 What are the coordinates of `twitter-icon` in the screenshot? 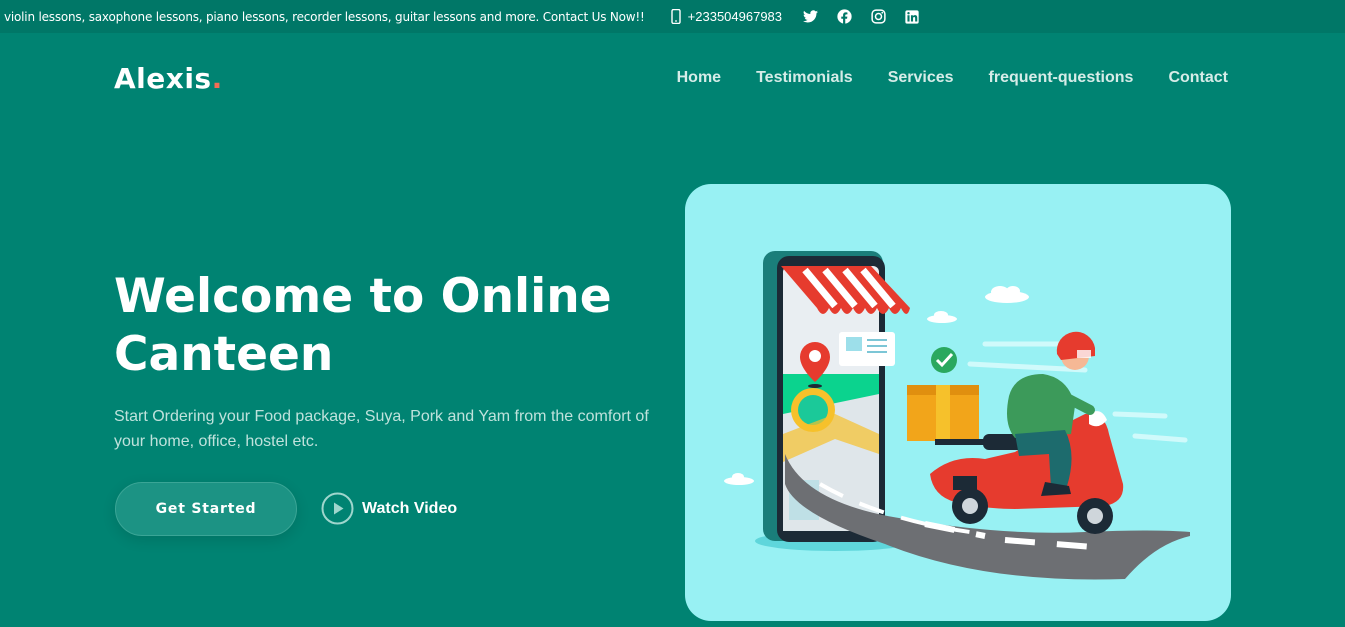 It's located at (810, 17).